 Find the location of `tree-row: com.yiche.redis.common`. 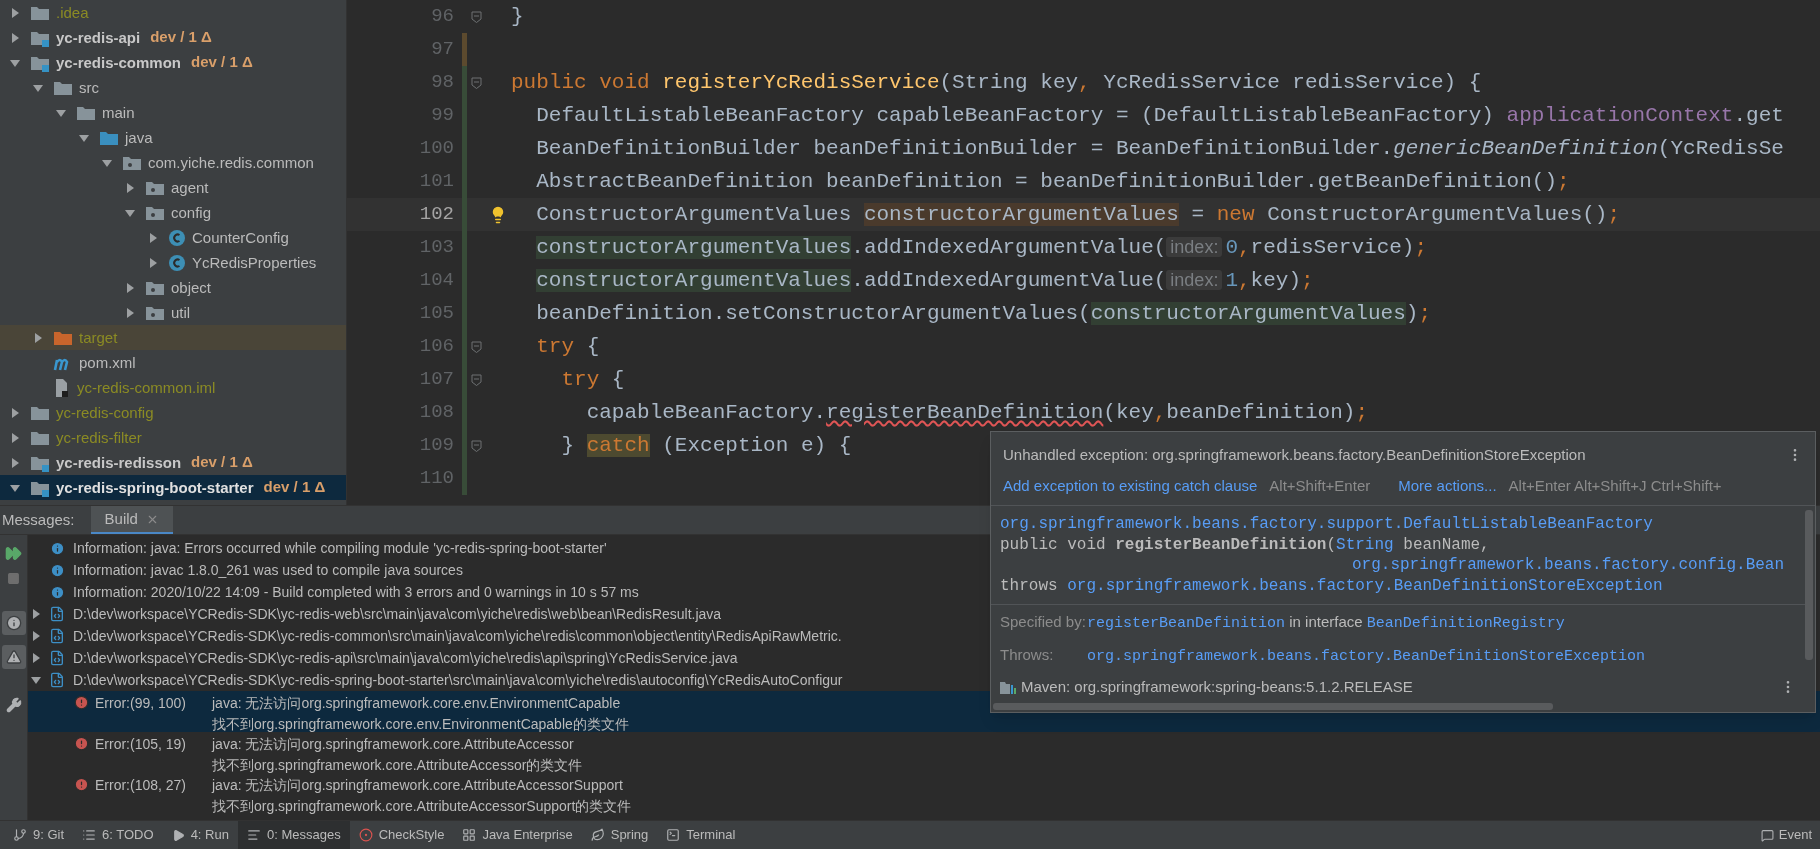

tree-row: com.yiche.redis.common is located at coordinates (173, 162).